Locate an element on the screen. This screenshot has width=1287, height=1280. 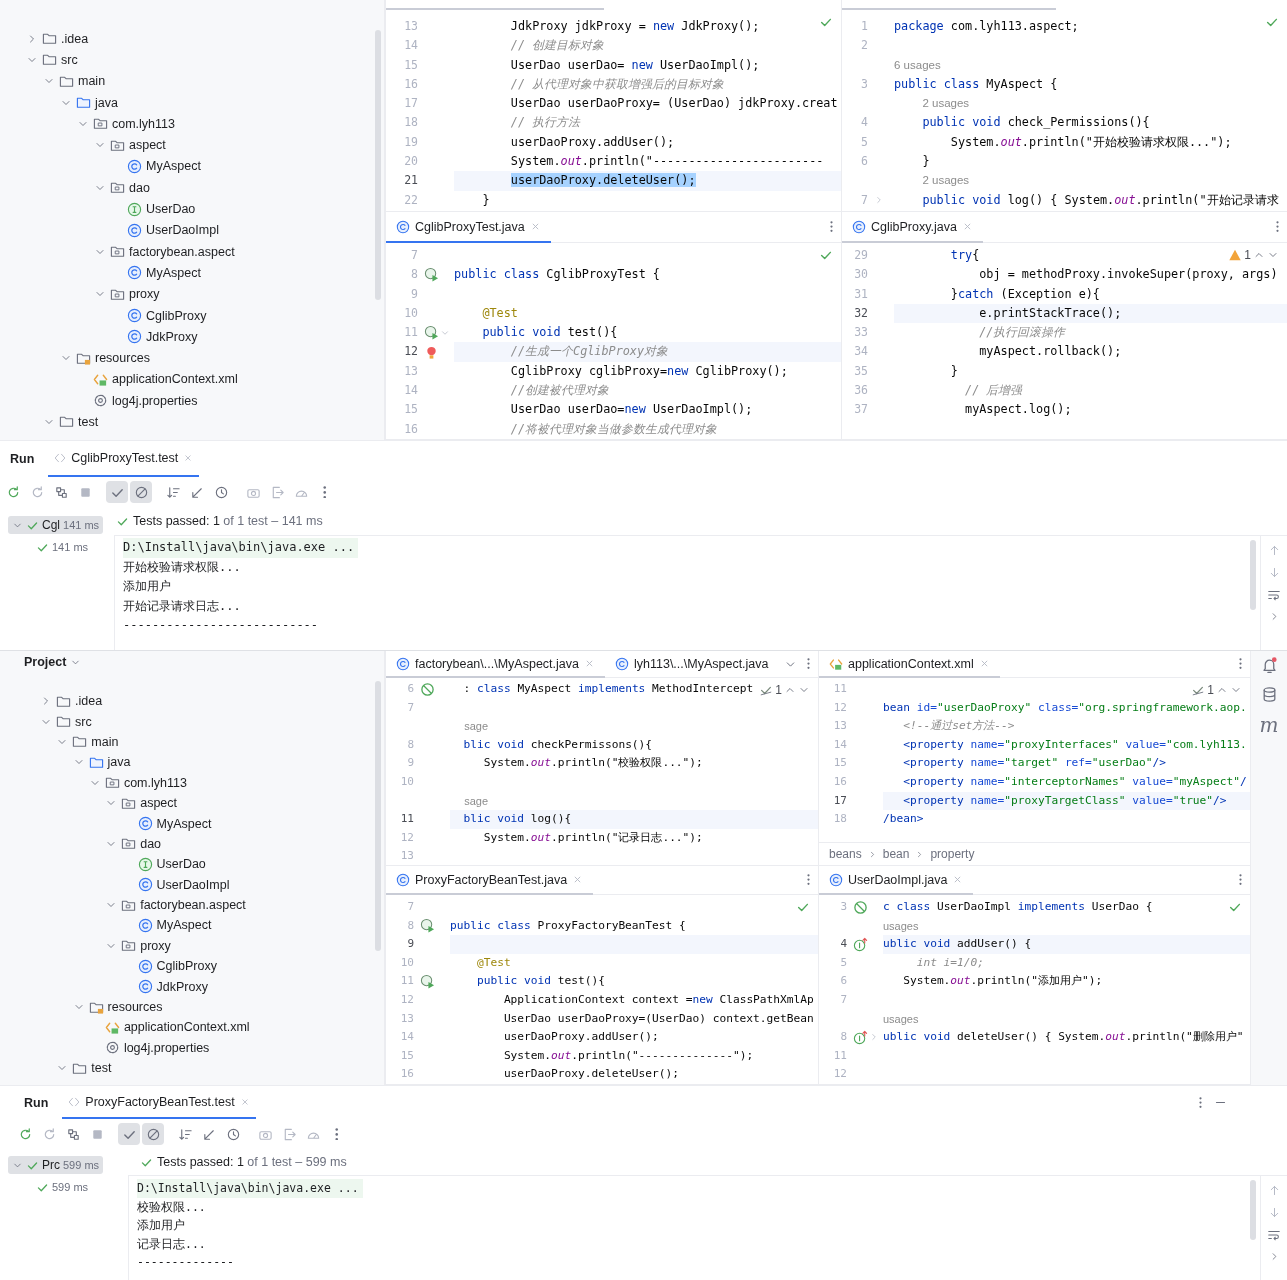
panel-title: Project is located at coordinates (45, 662).